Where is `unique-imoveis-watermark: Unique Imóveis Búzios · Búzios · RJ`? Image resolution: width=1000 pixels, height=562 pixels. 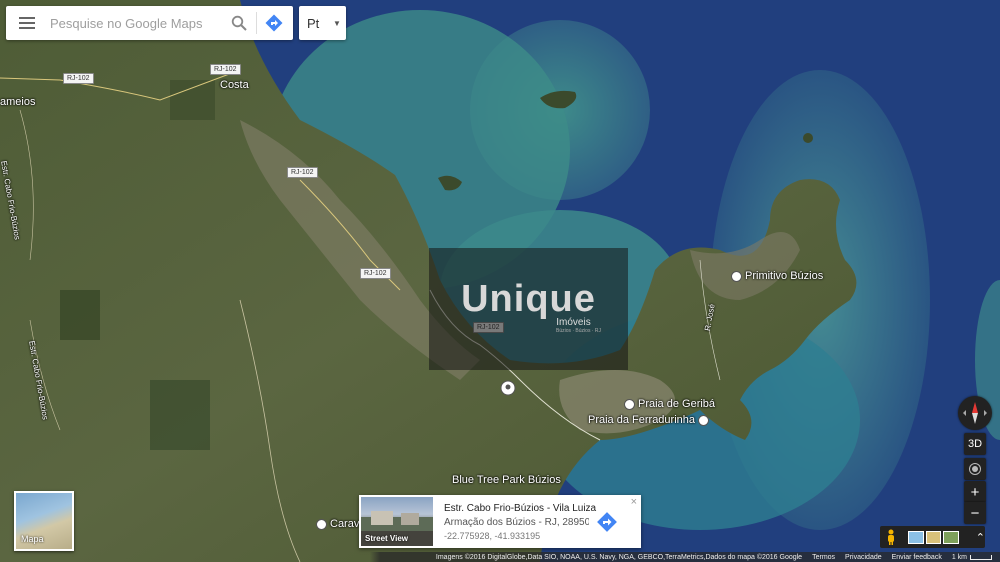 unique-imoveis-watermark: Unique Imóveis Búzios · Búzios · RJ is located at coordinates (528, 309).